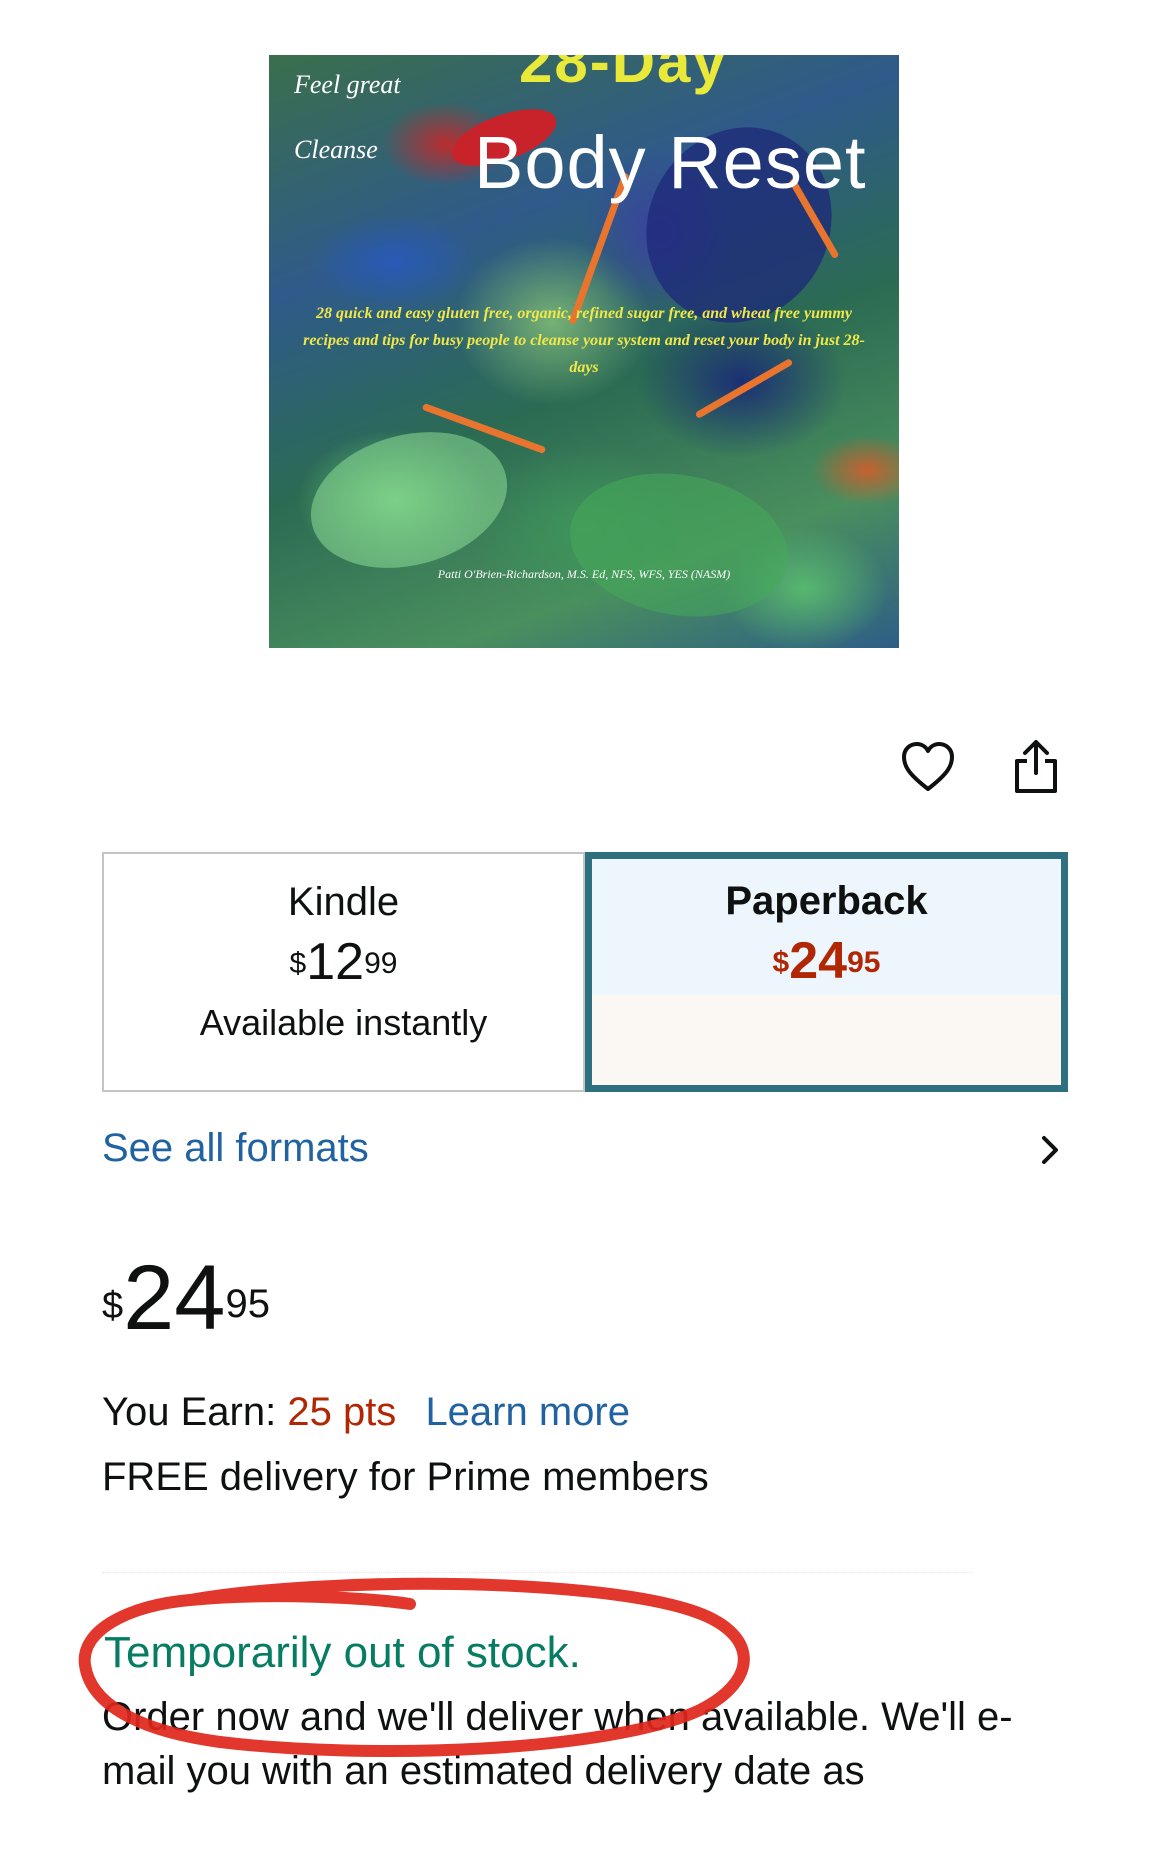 This screenshot has height=1857, width=1164. What do you see at coordinates (342, 1412) in the screenshot?
I see `reward-points: 25 pts` at bounding box center [342, 1412].